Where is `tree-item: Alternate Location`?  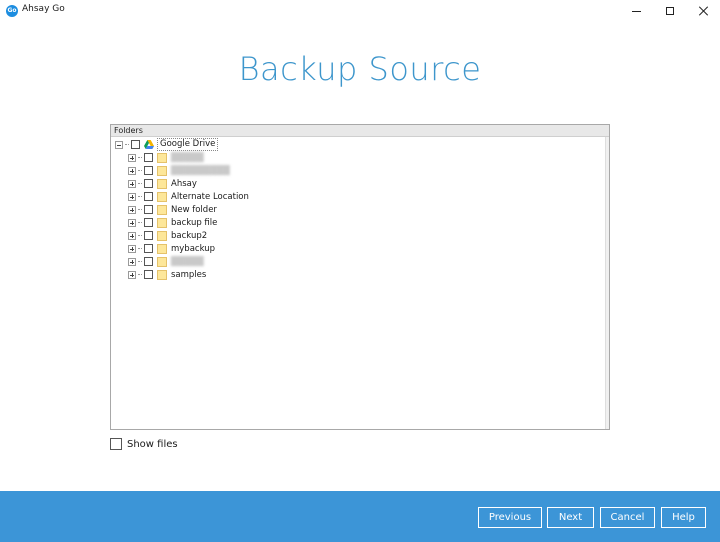 tree-item: Alternate Location is located at coordinates (188, 196).